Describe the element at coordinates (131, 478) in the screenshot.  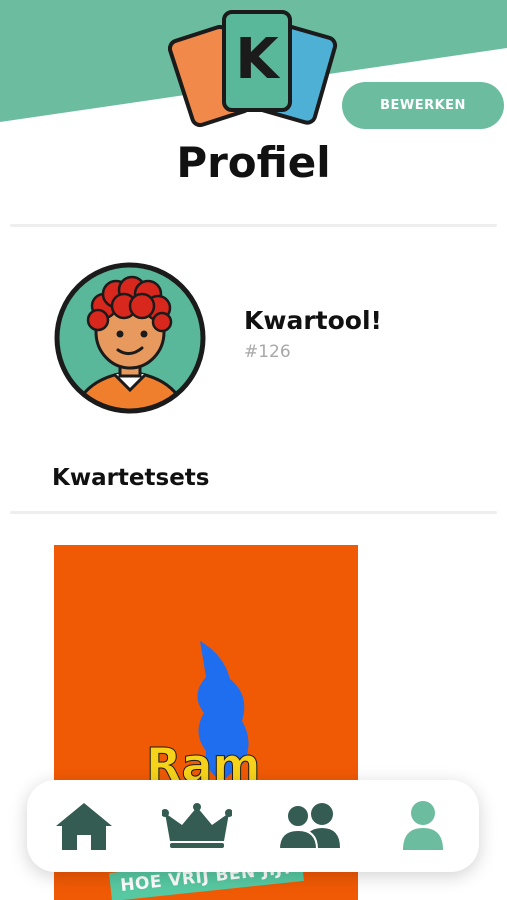
I see `section-title-sets: Kwartetsets` at that location.